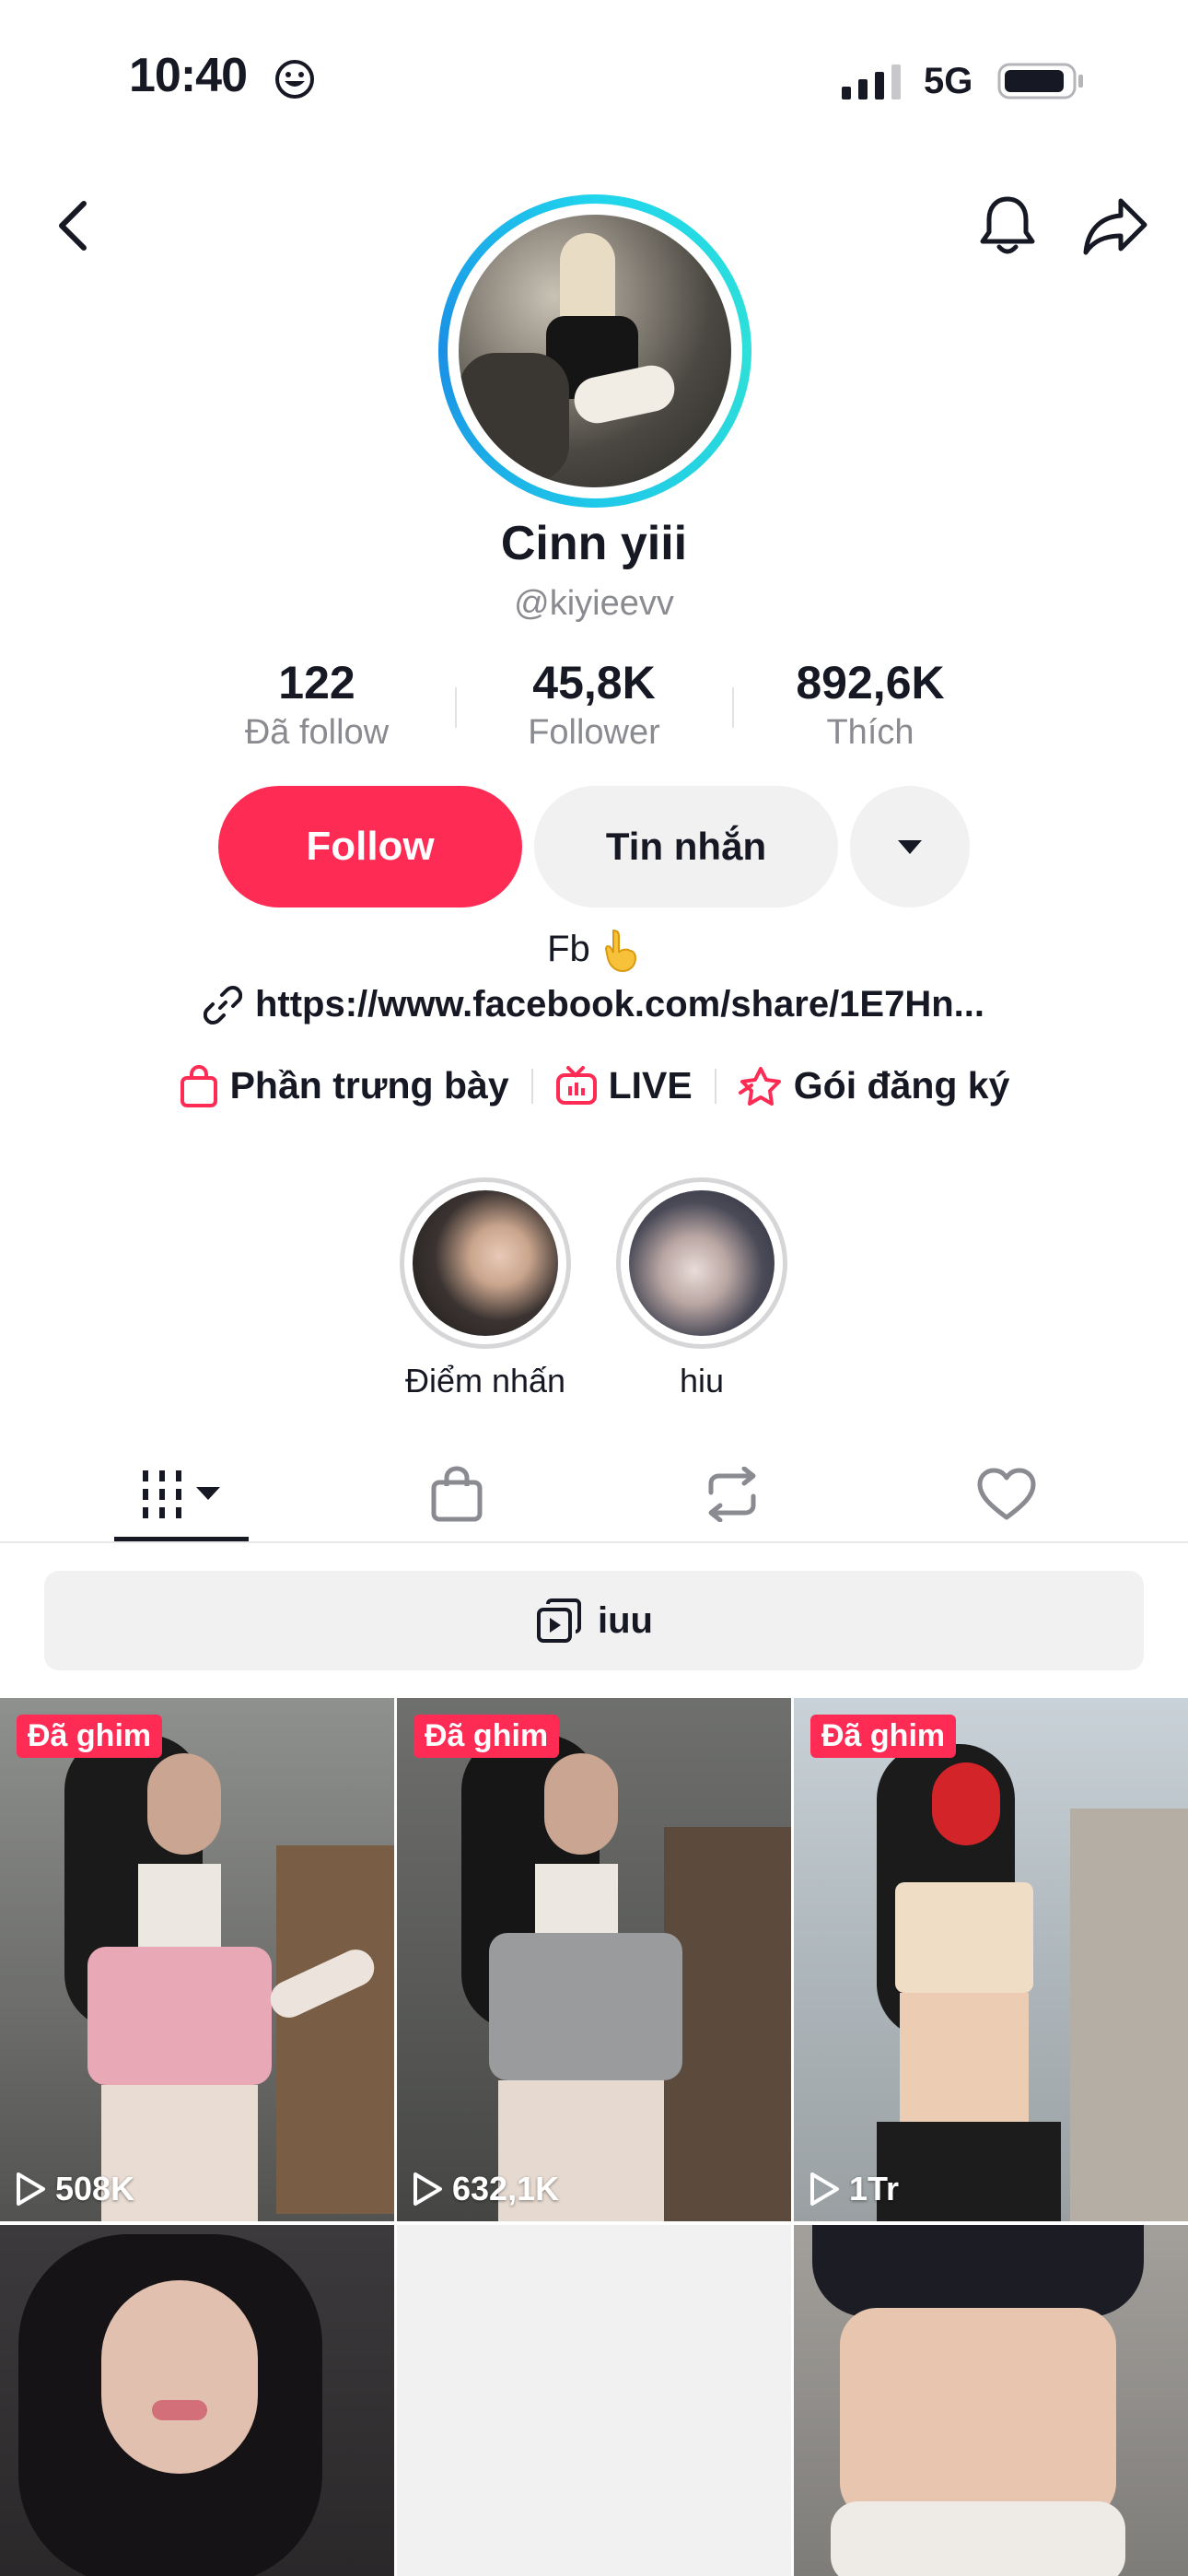 The height and width of the screenshot is (2576, 1188). What do you see at coordinates (870, 682) in the screenshot?
I see `likes-count: 892,6K` at bounding box center [870, 682].